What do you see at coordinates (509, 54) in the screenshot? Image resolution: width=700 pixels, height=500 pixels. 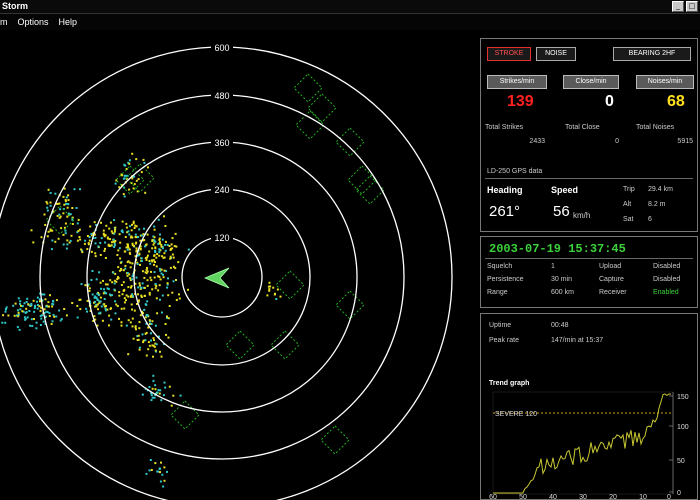 I see `stroke-button: STROKE` at bounding box center [509, 54].